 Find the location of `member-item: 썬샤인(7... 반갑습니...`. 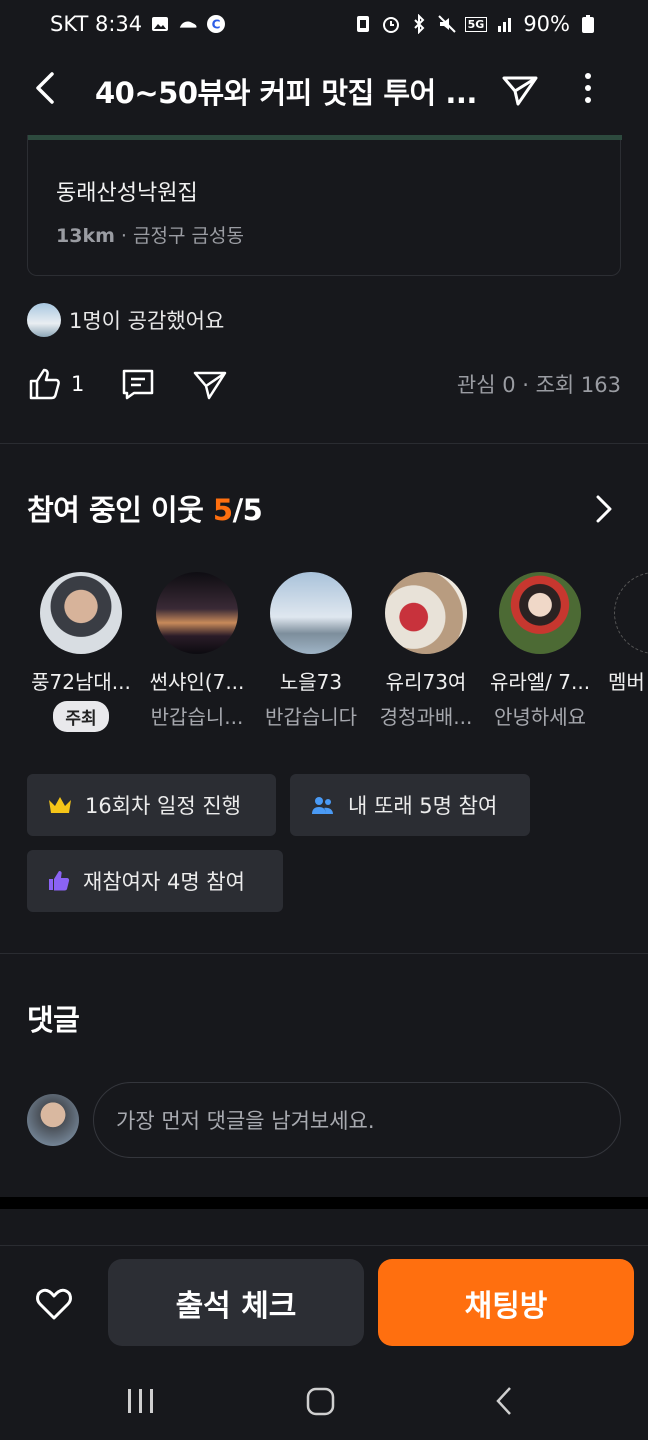

member-item: 썬샤인(7... 반갑습니... is located at coordinates (197, 650).